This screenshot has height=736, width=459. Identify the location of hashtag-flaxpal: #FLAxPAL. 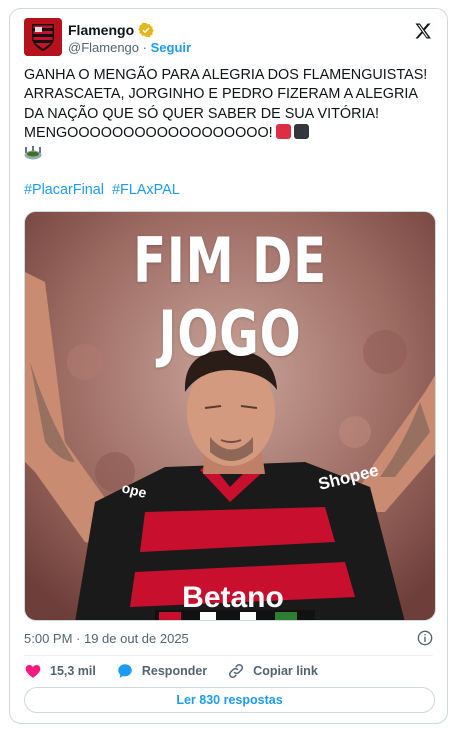
(146, 190).